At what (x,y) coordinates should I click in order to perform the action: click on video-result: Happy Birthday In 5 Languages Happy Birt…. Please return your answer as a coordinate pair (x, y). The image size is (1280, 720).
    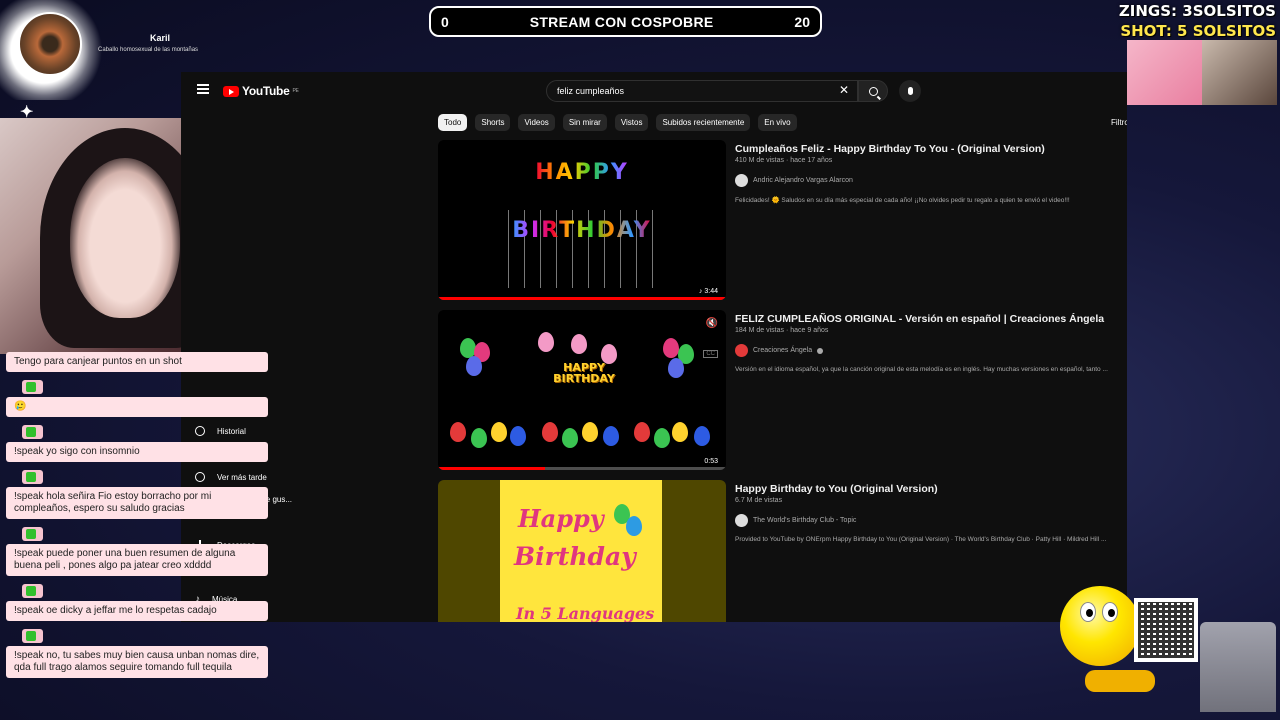
    Looking at the image, I should click on (772, 551).